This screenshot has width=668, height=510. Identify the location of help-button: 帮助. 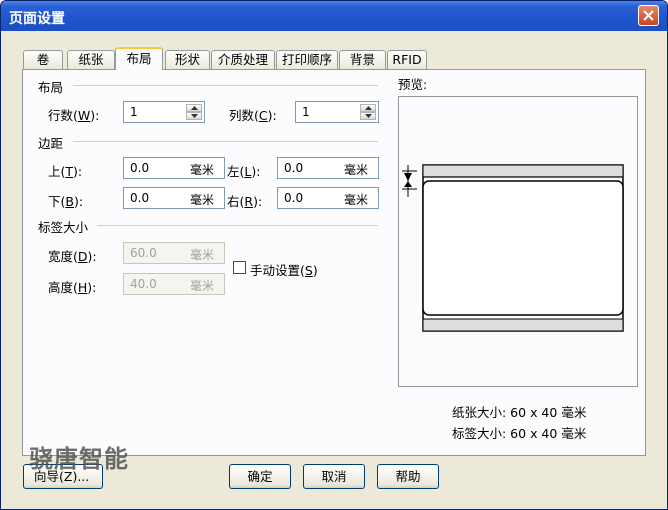
(408, 476).